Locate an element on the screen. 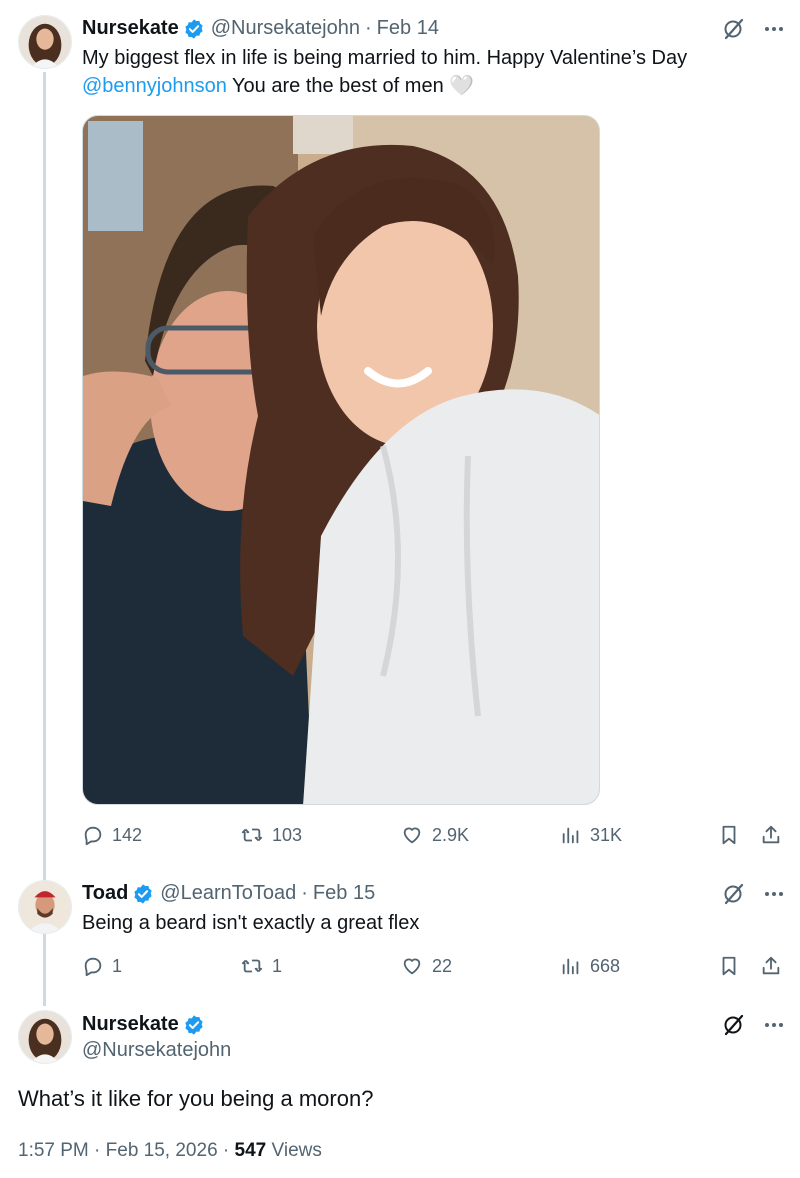 The image size is (800, 1178). repost-button: 1 is located at coordinates (261, 966).